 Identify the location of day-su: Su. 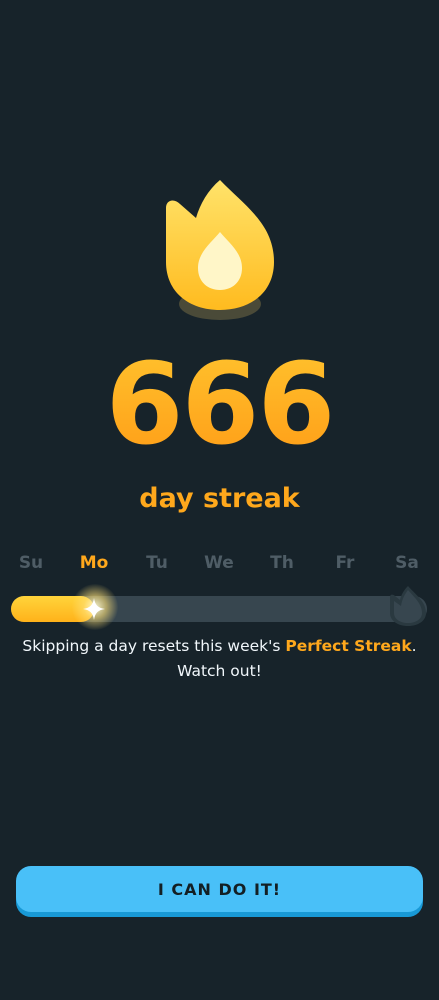
(31, 563).